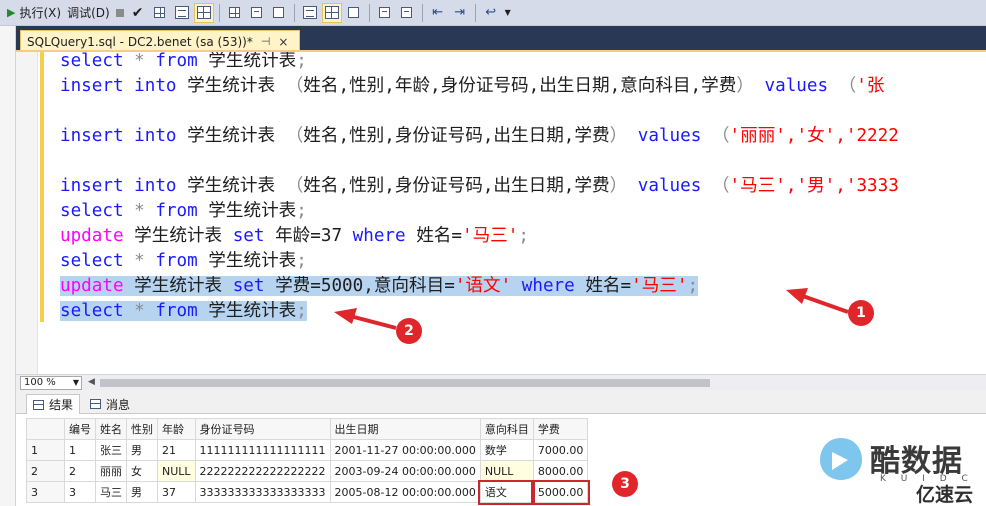 This screenshot has width=986, height=506. Describe the element at coordinates (507, 492) in the screenshot. I see `table-cell: 语文` at that location.